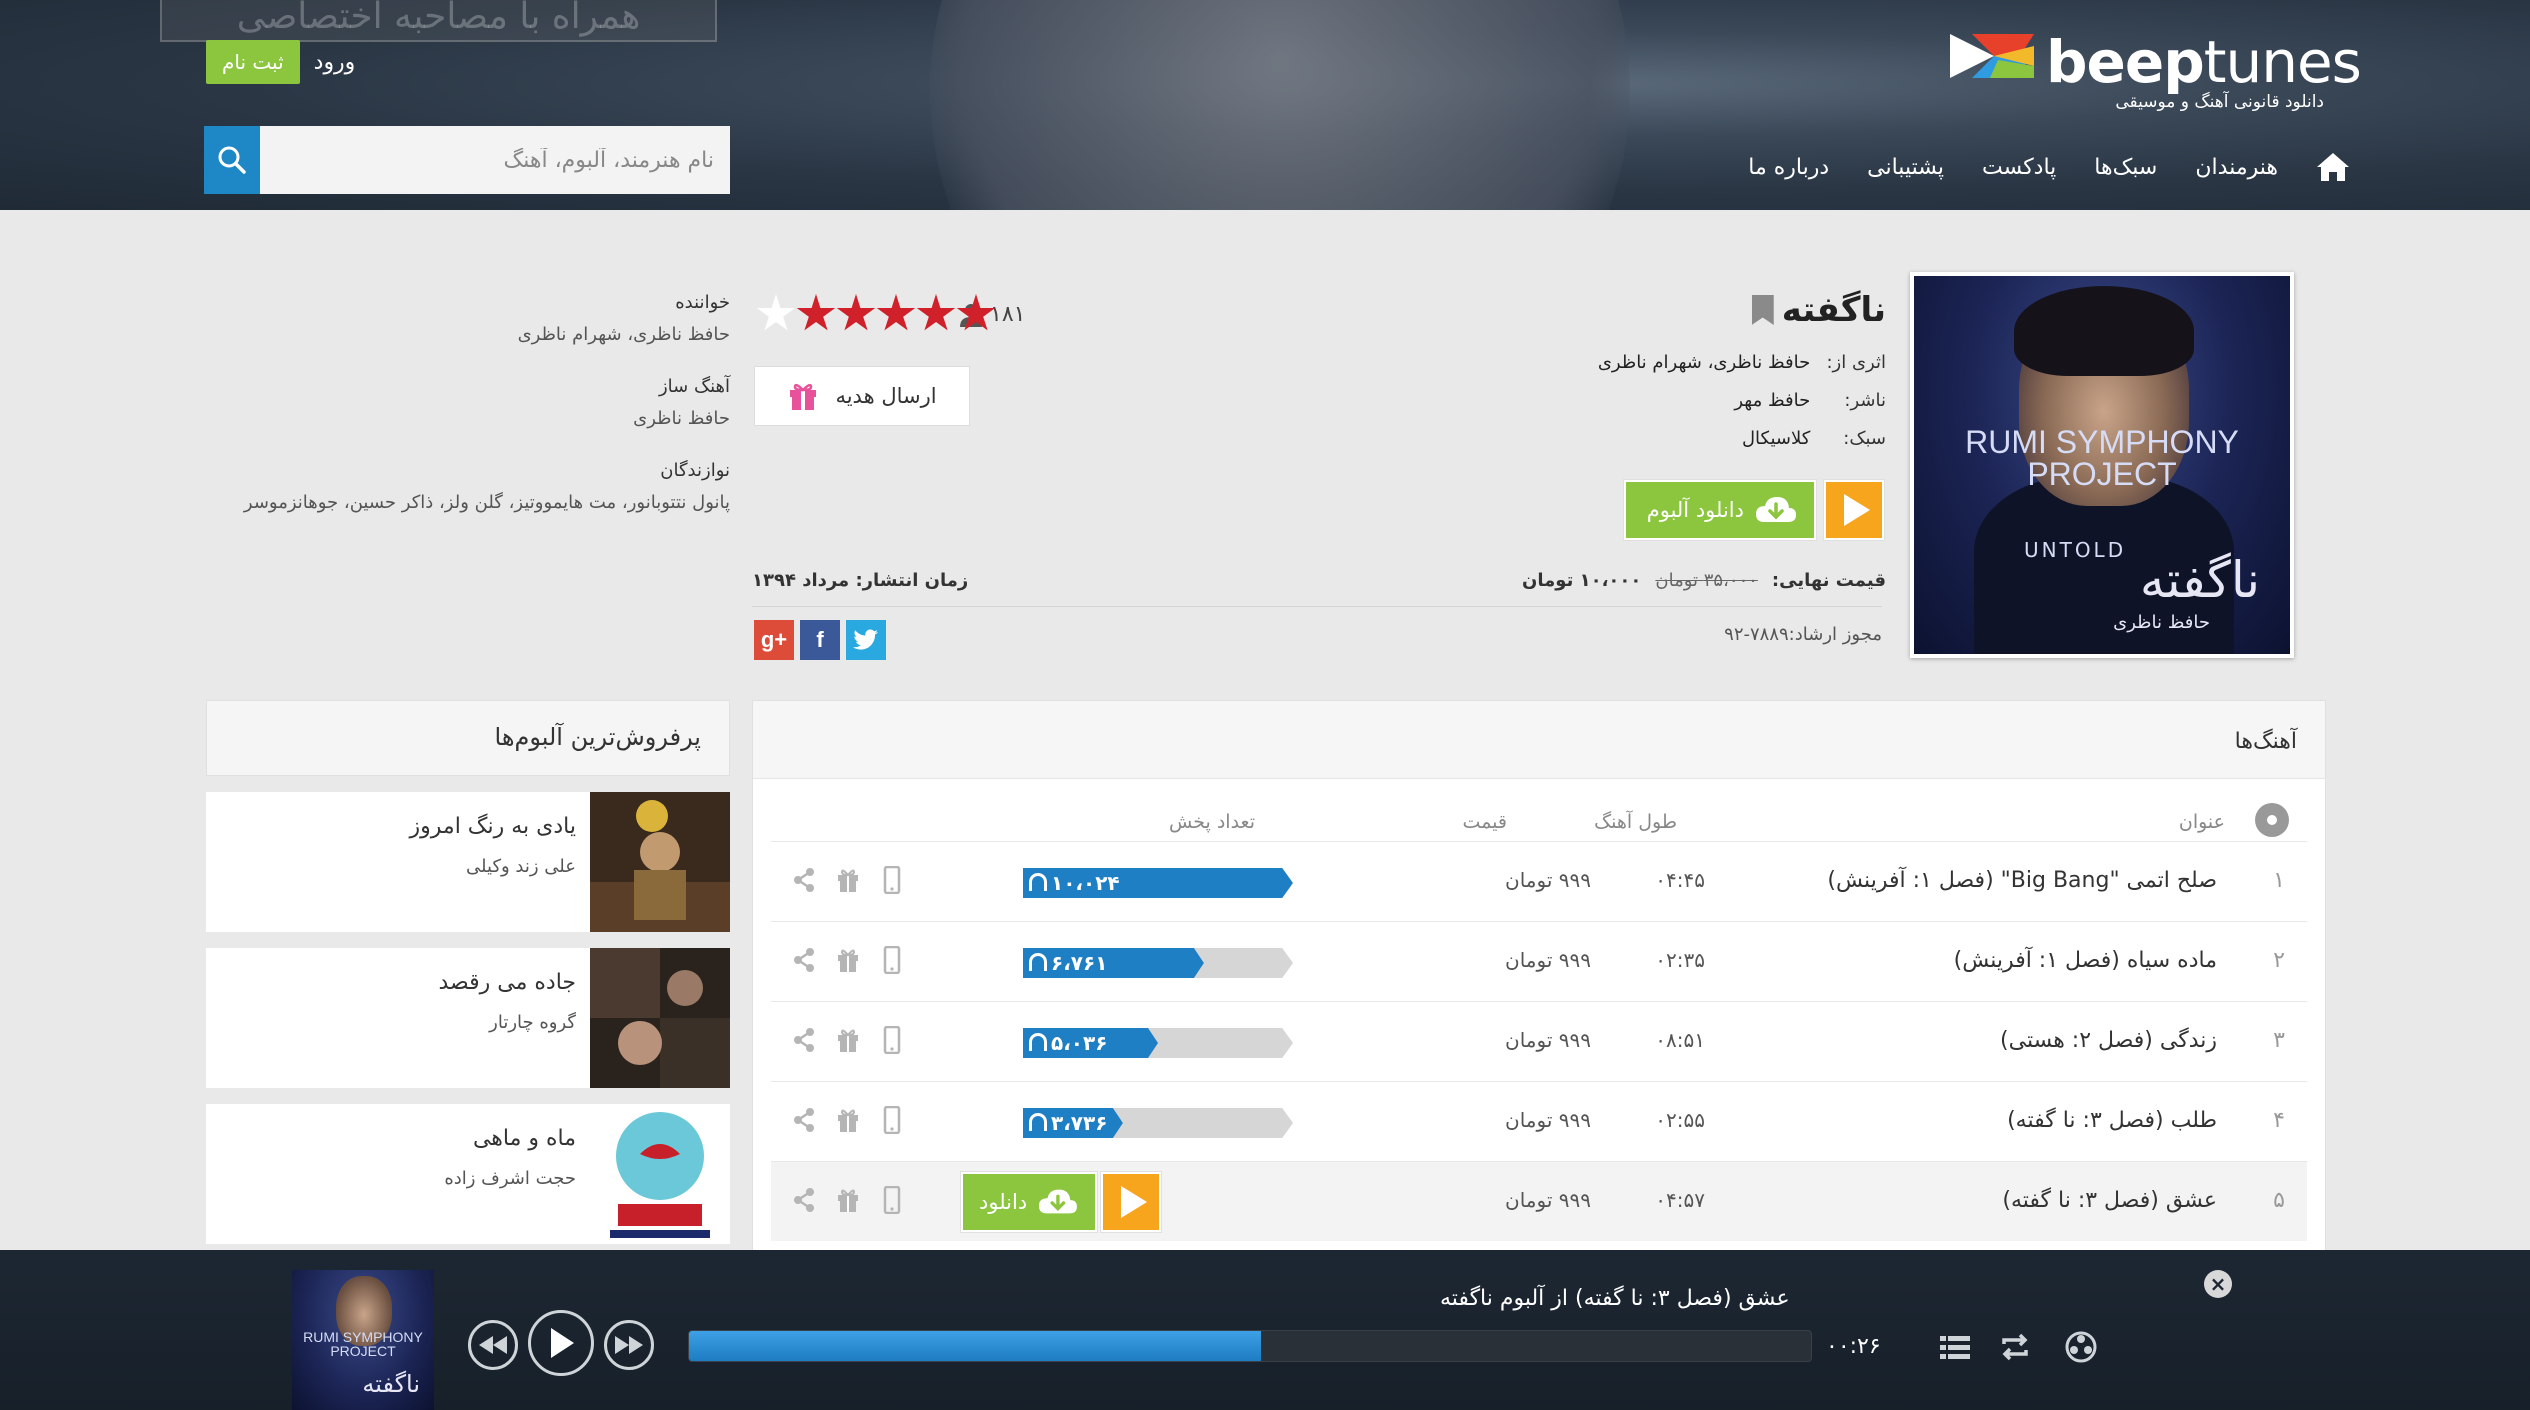 This screenshot has height=1410, width=2530. Describe the element at coordinates (253, 62) in the screenshot. I see `register-button: ثبت نام` at that location.